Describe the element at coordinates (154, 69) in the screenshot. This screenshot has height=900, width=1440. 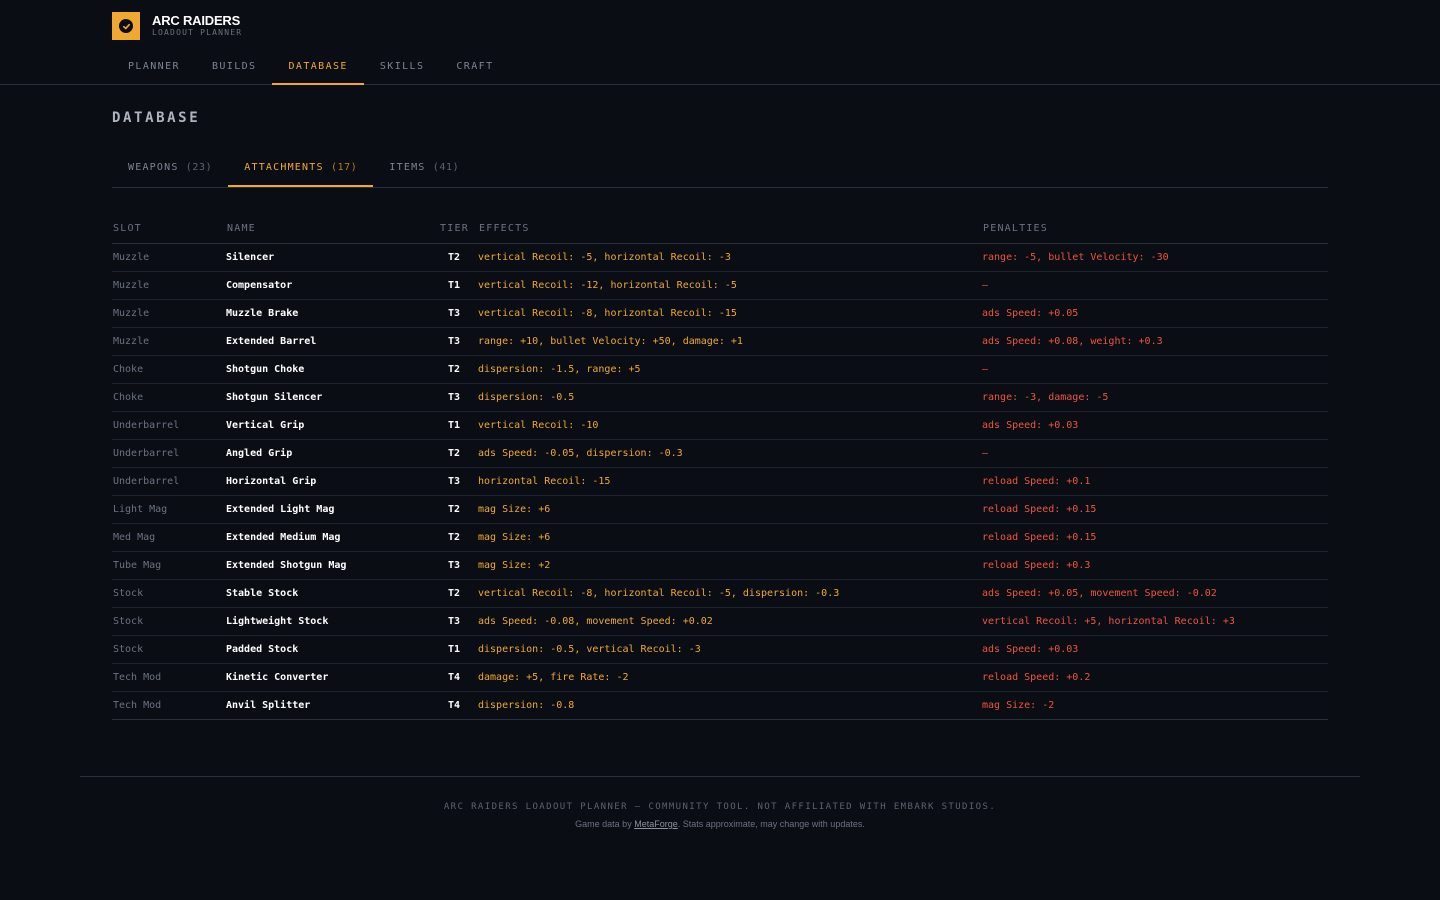
I see `nav-tab-planner: PLANNER` at that location.